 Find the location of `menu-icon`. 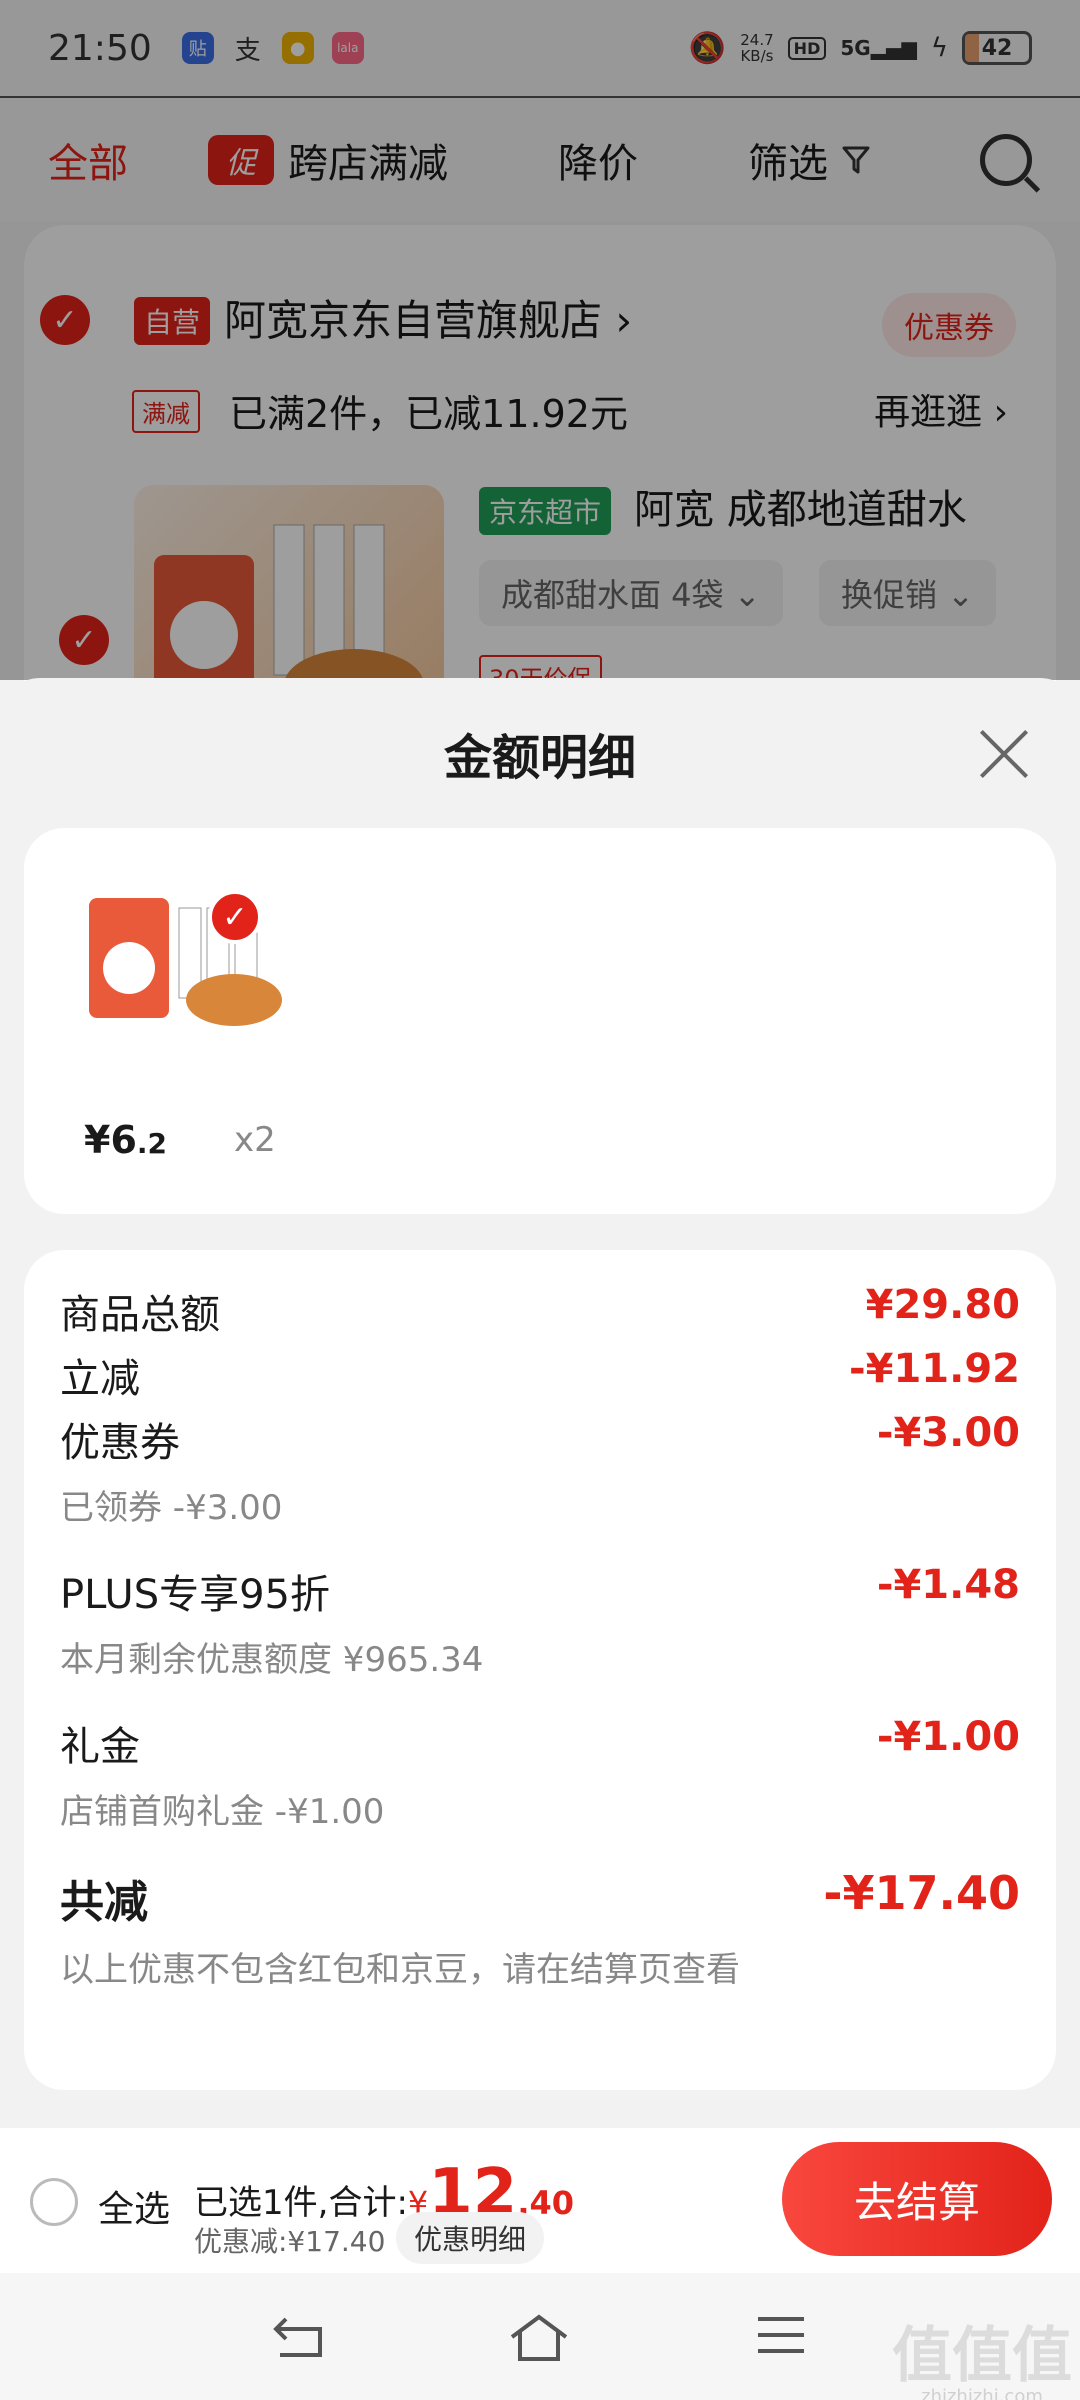

menu-icon is located at coordinates (781, 2335).